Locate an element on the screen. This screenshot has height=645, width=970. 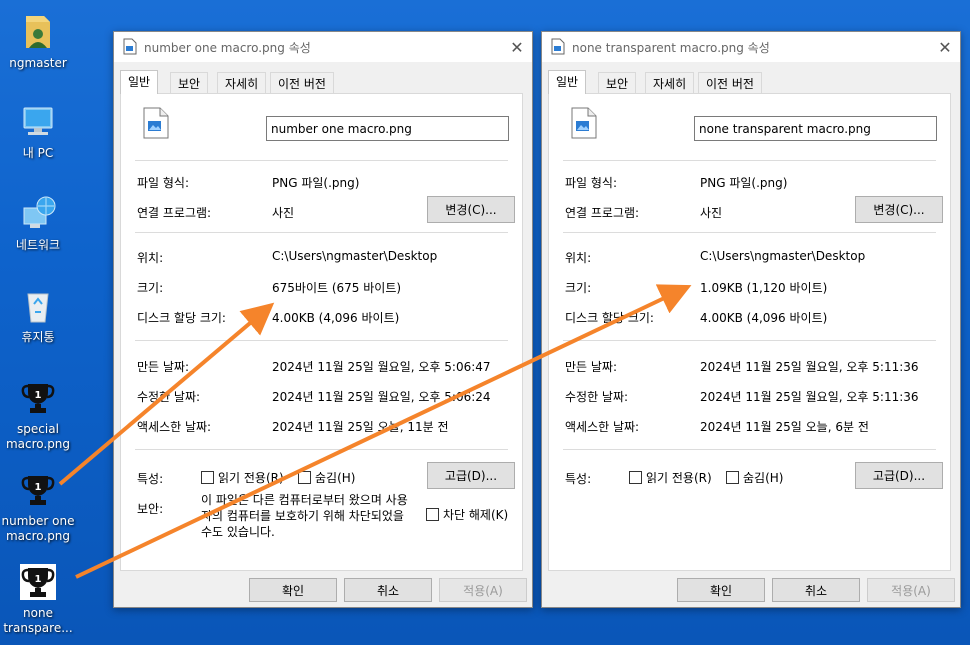
accessed-value: 2024년 11월 25일 오늘, 11분 전 is located at coordinates (360, 427).